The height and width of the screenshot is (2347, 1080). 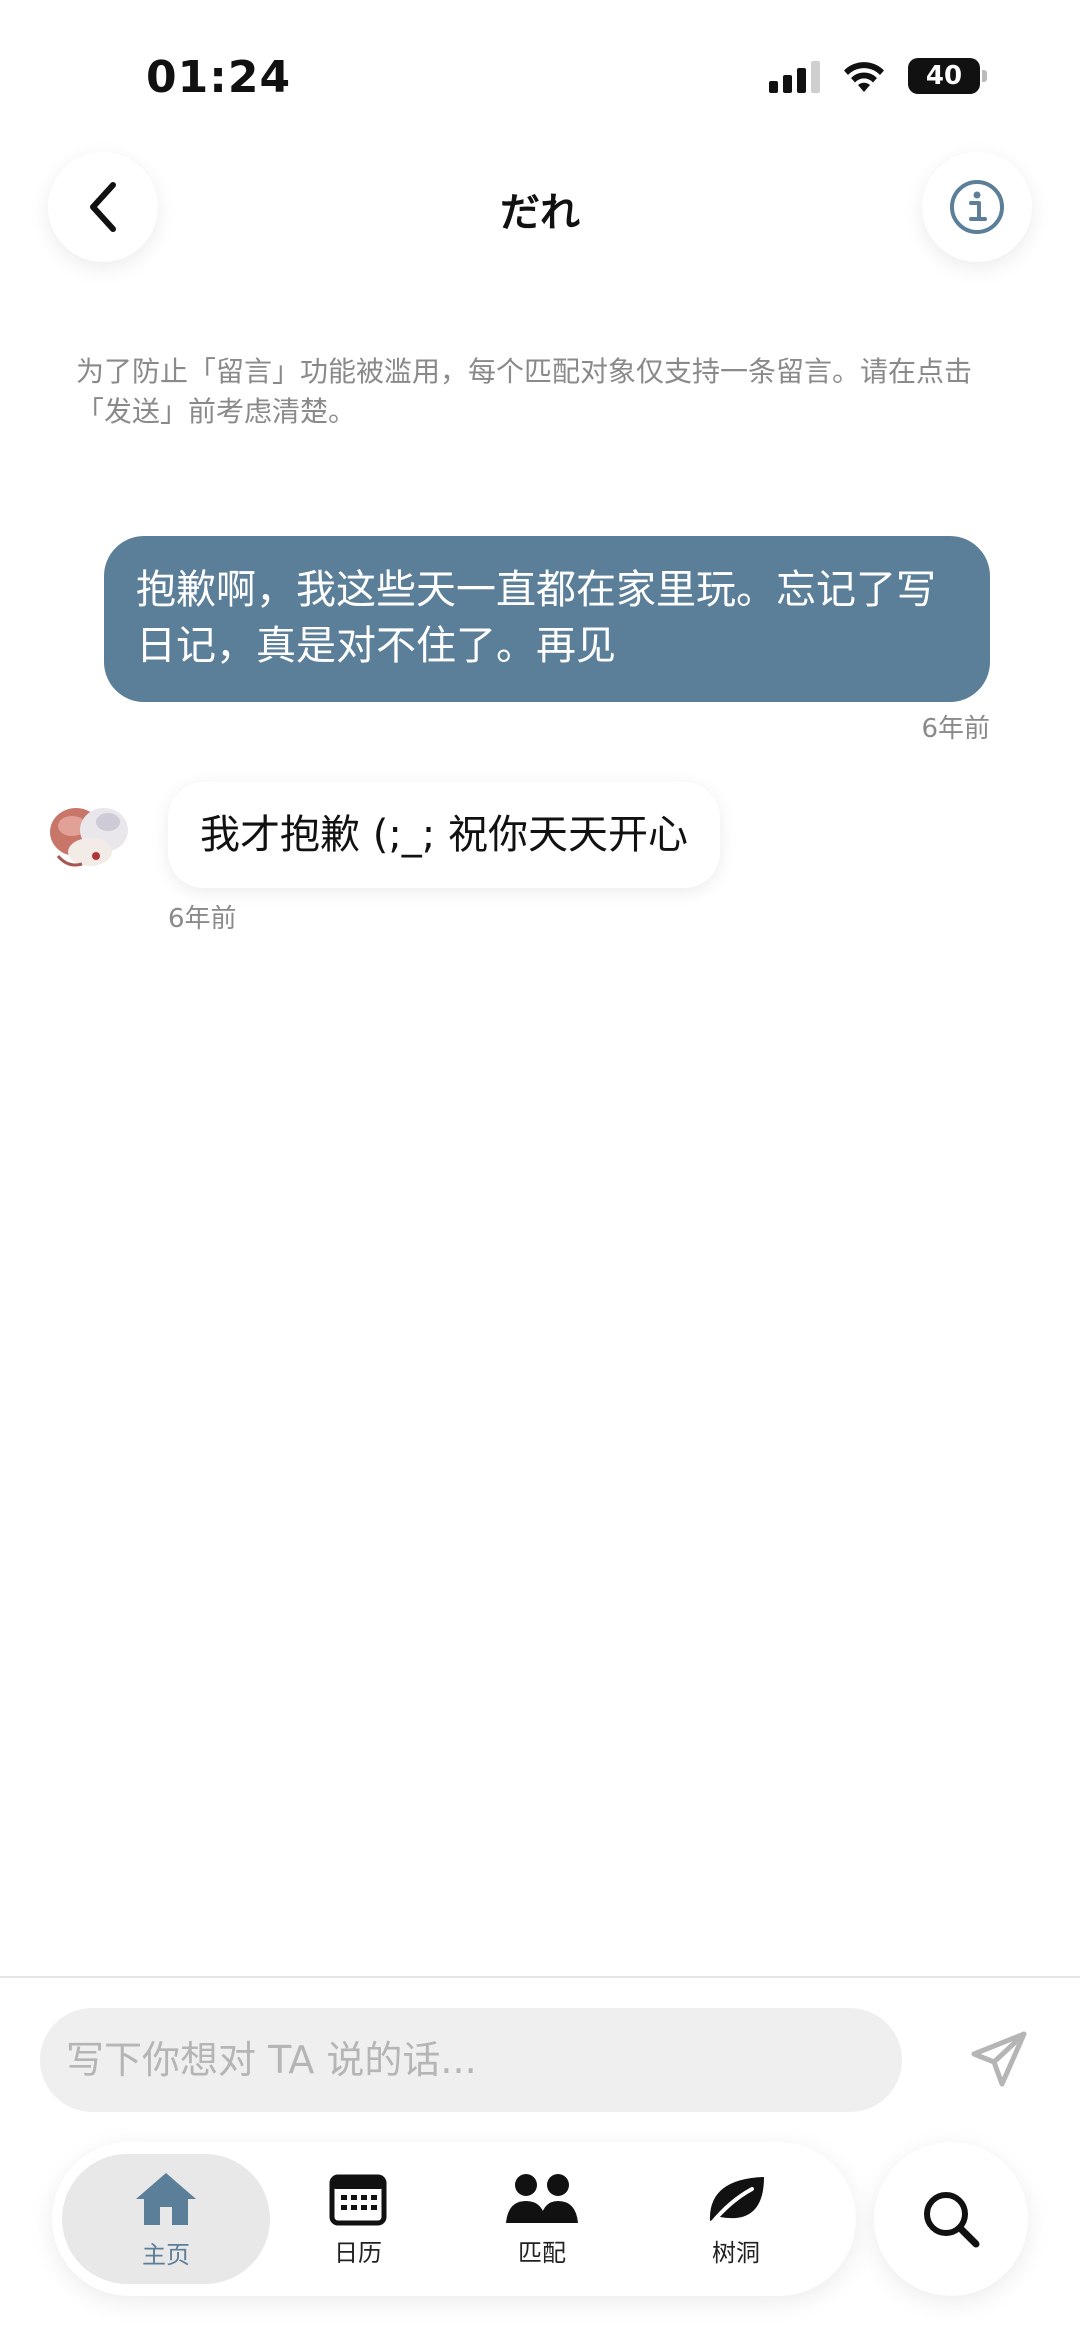 What do you see at coordinates (202, 919) in the screenshot?
I see `incoming-message-time: 6年前` at bounding box center [202, 919].